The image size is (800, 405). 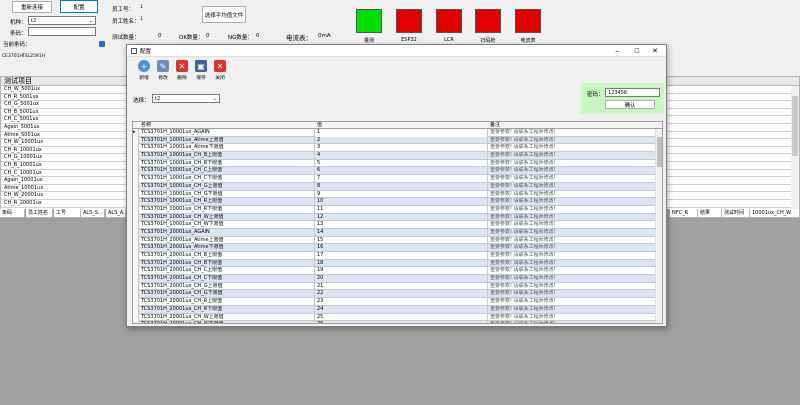 I want to click on cell-name: TCS3701H_20001ux_Atime下限值, so click(x=227, y=248).